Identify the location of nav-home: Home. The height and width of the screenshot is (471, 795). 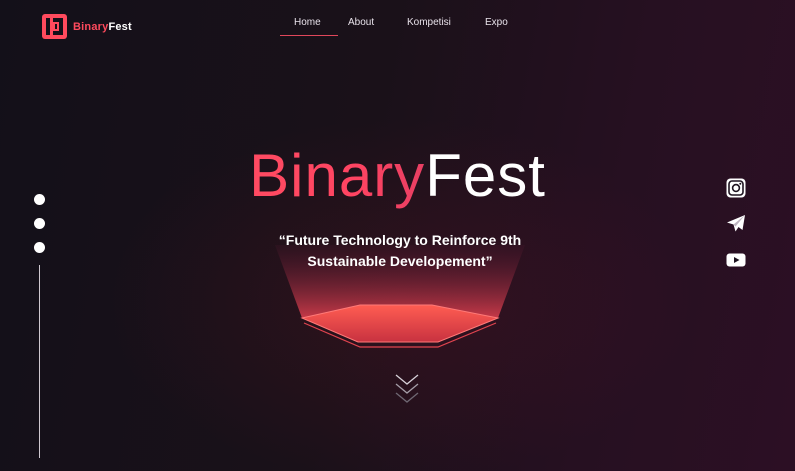
(309, 27).